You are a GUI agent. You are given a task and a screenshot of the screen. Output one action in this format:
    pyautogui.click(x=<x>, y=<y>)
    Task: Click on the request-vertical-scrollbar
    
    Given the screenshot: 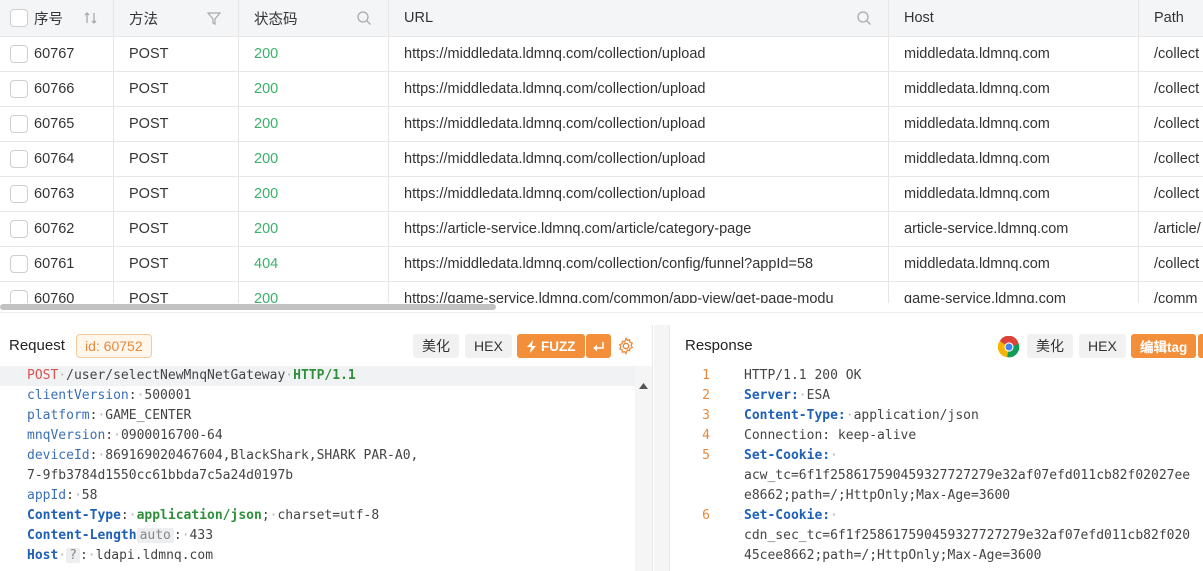 What is the action you would take?
    pyautogui.click(x=643, y=468)
    